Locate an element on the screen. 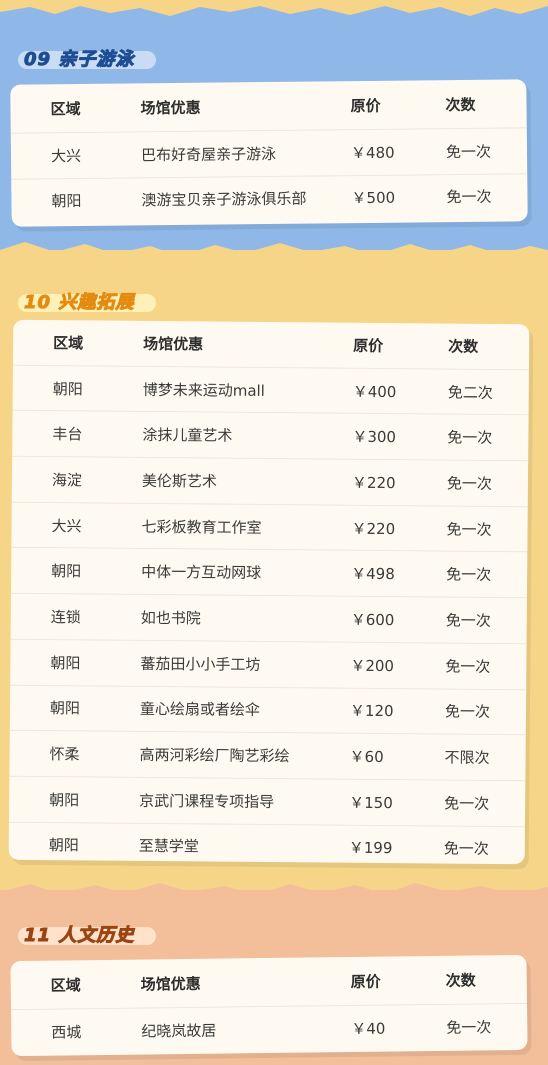 The height and width of the screenshot is (1065, 548). cell-venue: 中体一方互动网球 is located at coordinates (201, 573).